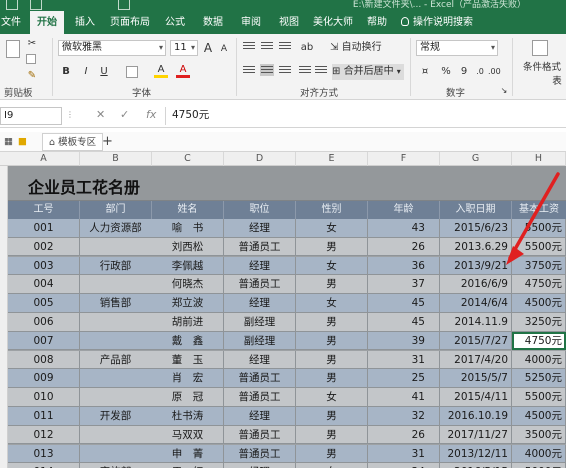 The image size is (566, 468). What do you see at coordinates (12, 5) in the screenshot?
I see `autosave-icon` at bounding box center [12, 5].